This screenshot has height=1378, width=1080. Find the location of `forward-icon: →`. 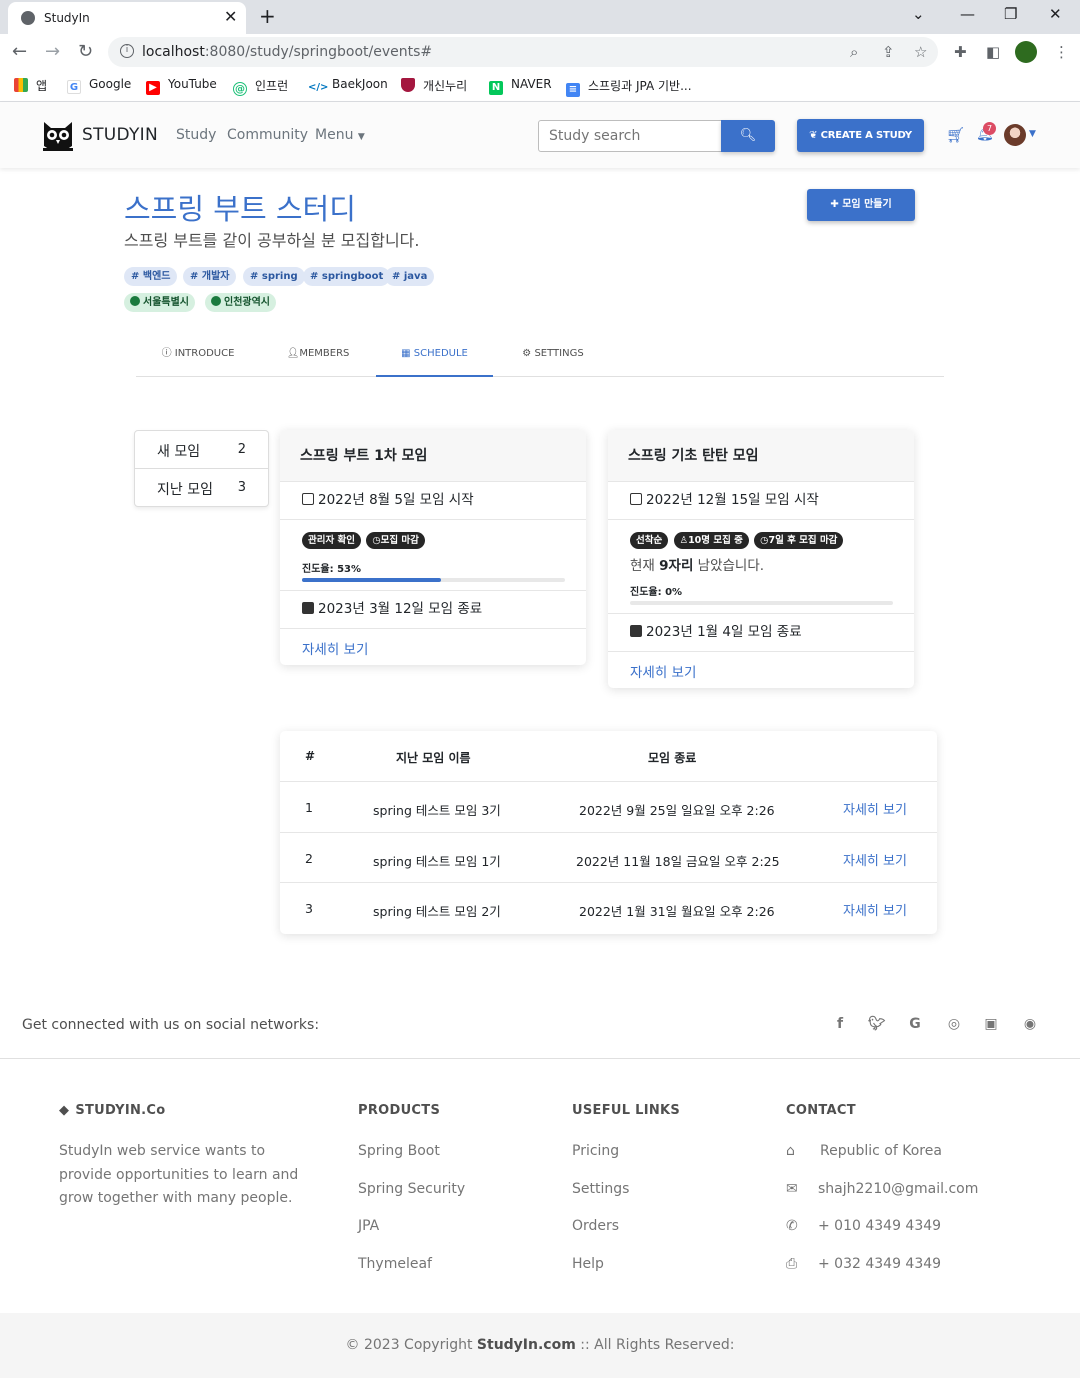

forward-icon: → is located at coordinates (52, 51).